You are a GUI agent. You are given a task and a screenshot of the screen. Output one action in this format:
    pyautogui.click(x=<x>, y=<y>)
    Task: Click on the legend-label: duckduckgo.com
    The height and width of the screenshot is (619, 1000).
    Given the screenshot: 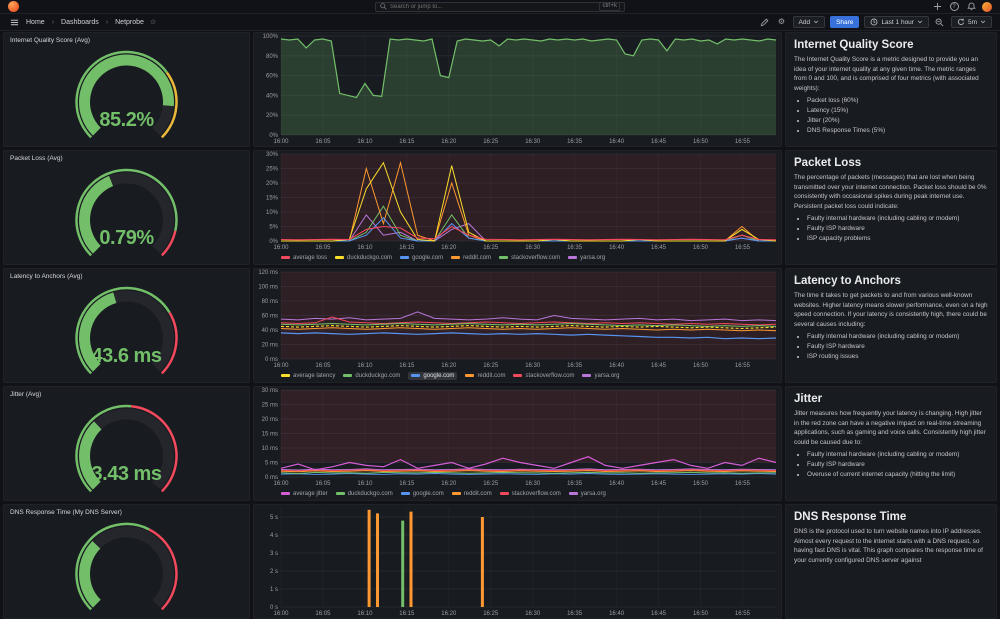 What is the action you would take?
    pyautogui.click(x=378, y=375)
    